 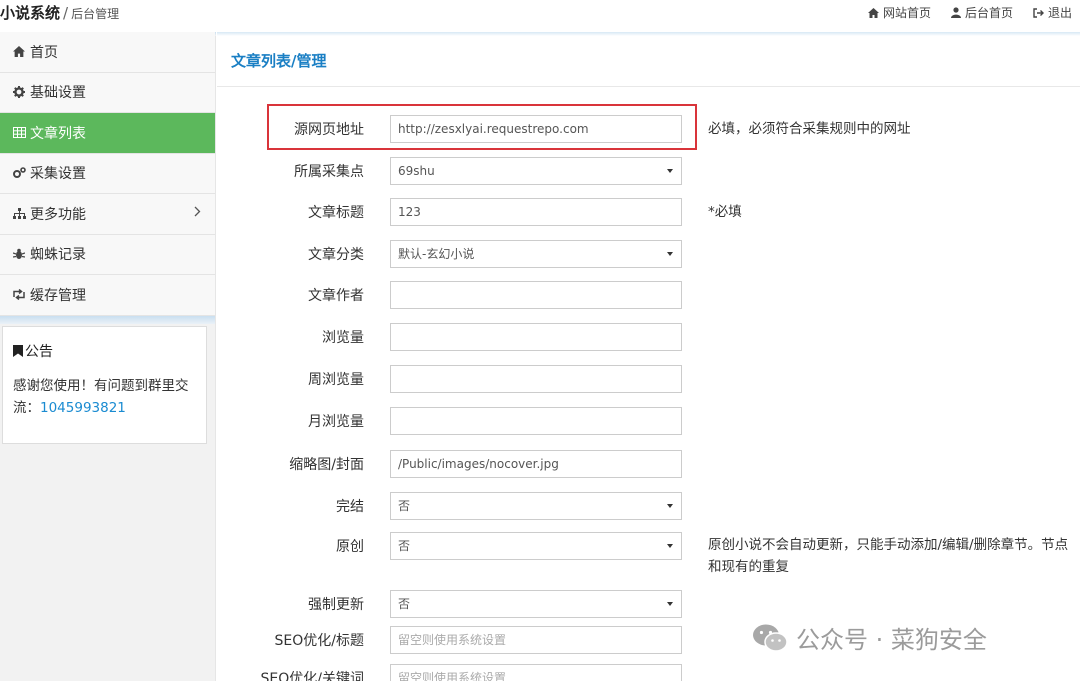 I want to click on watermark: 公众号 · 菜狗安全, so click(x=869, y=637).